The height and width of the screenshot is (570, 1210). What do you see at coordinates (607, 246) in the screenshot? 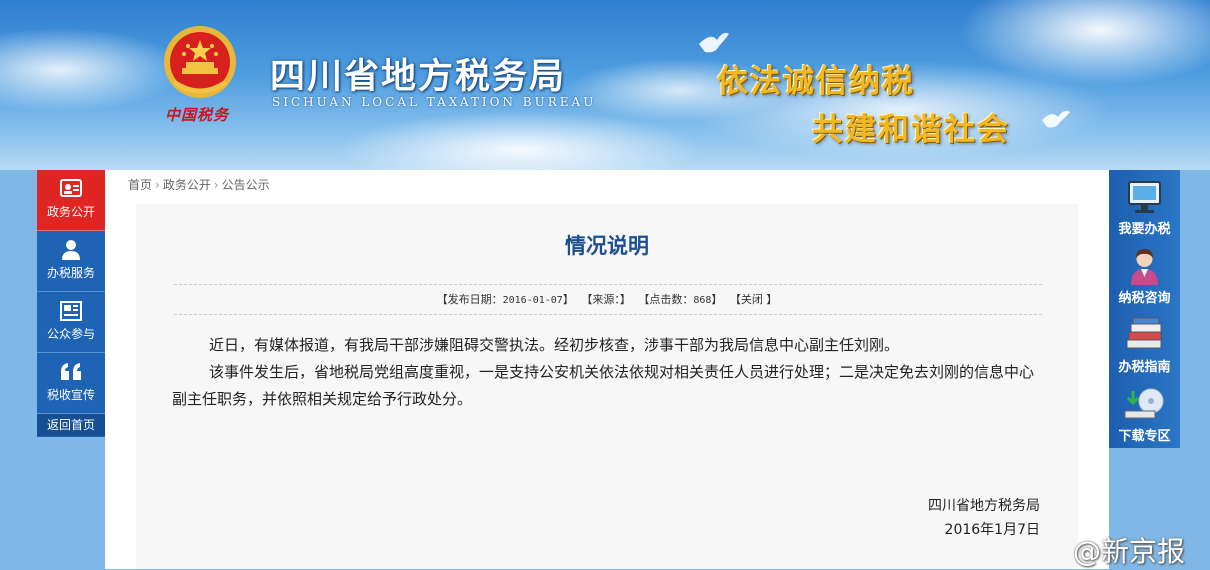
I see `article-title: 情况说明` at bounding box center [607, 246].